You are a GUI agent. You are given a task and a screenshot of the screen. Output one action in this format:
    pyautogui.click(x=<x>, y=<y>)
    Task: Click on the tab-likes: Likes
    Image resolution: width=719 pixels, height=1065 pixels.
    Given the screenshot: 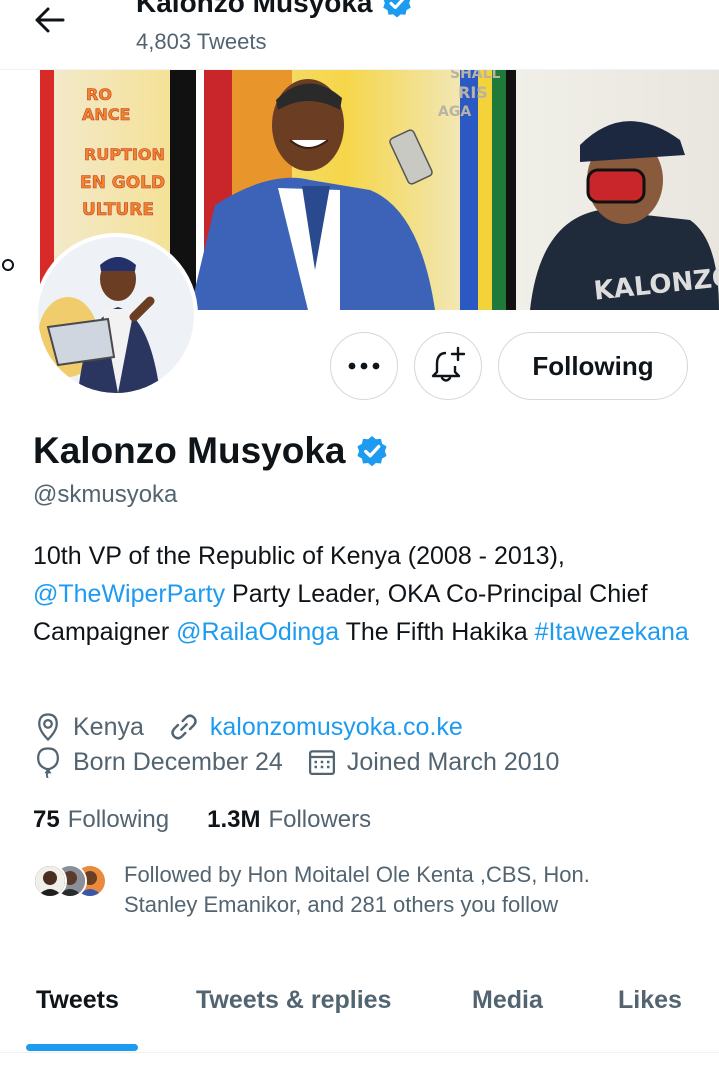 What is the action you would take?
    pyautogui.click(x=650, y=1000)
    